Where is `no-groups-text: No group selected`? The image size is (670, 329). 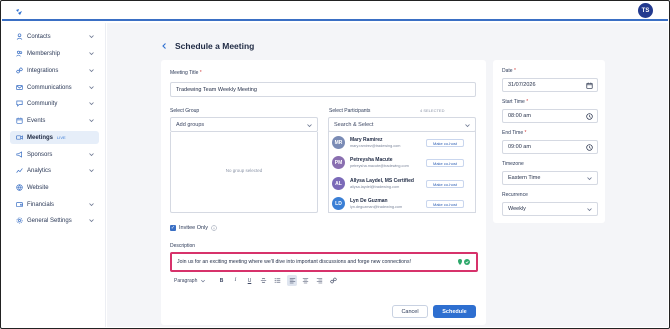
no-groups-text: No group selected is located at coordinates (244, 170).